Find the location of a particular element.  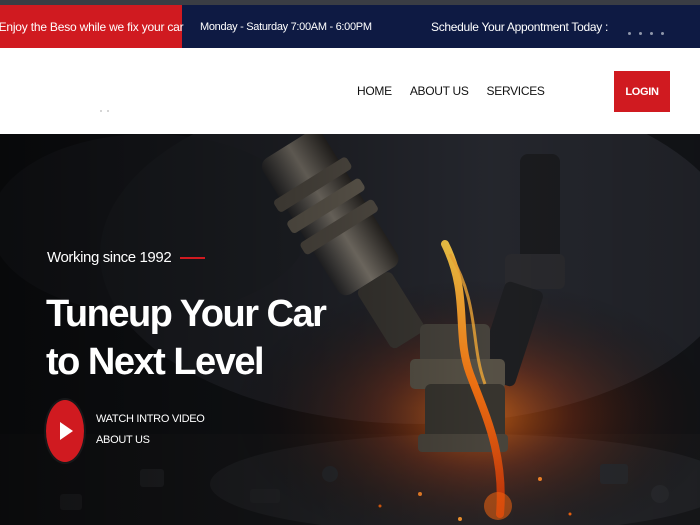

phone-number-placeholder is located at coordinates (646, 33).